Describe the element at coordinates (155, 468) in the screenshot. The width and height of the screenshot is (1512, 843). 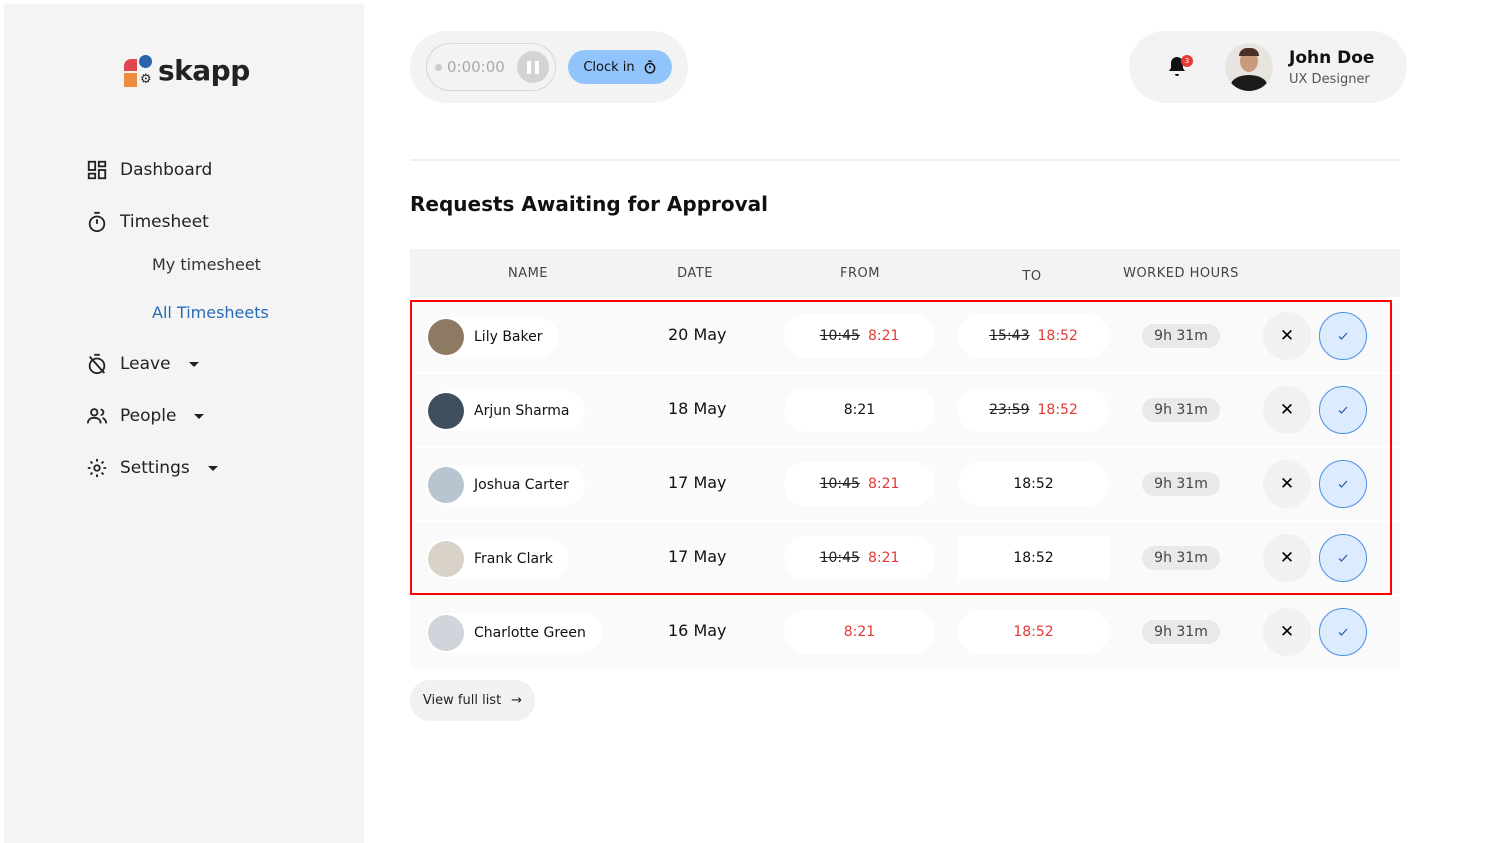
I see `sidebar-item-label: Settings` at that location.